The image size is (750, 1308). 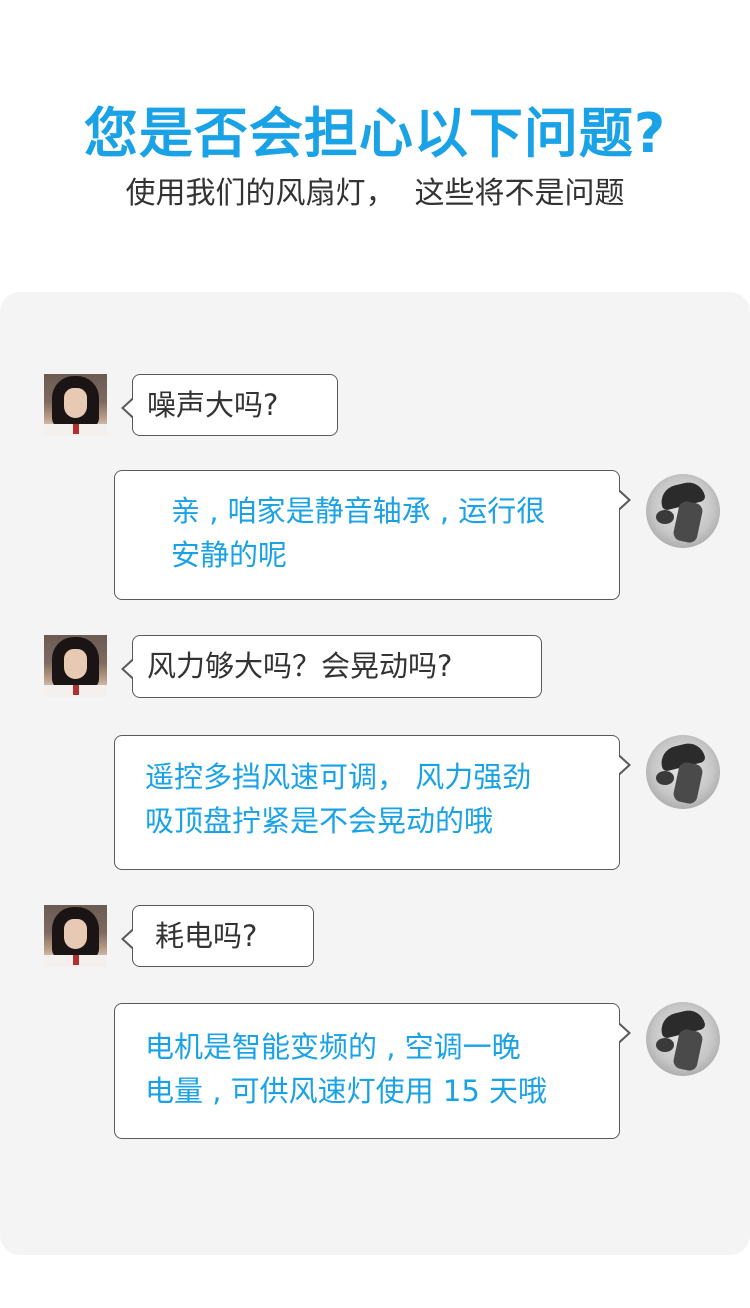 What do you see at coordinates (229, 555) in the screenshot?
I see `answer-line: 安静的呢` at bounding box center [229, 555].